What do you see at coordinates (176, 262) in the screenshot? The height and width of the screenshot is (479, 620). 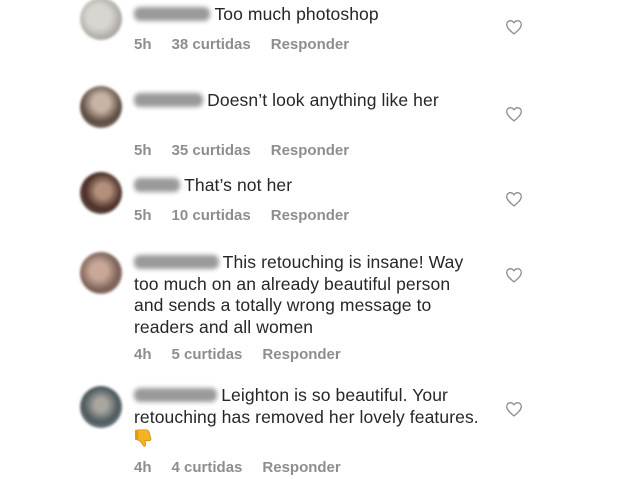 I see `username: kylieeightnow` at bounding box center [176, 262].